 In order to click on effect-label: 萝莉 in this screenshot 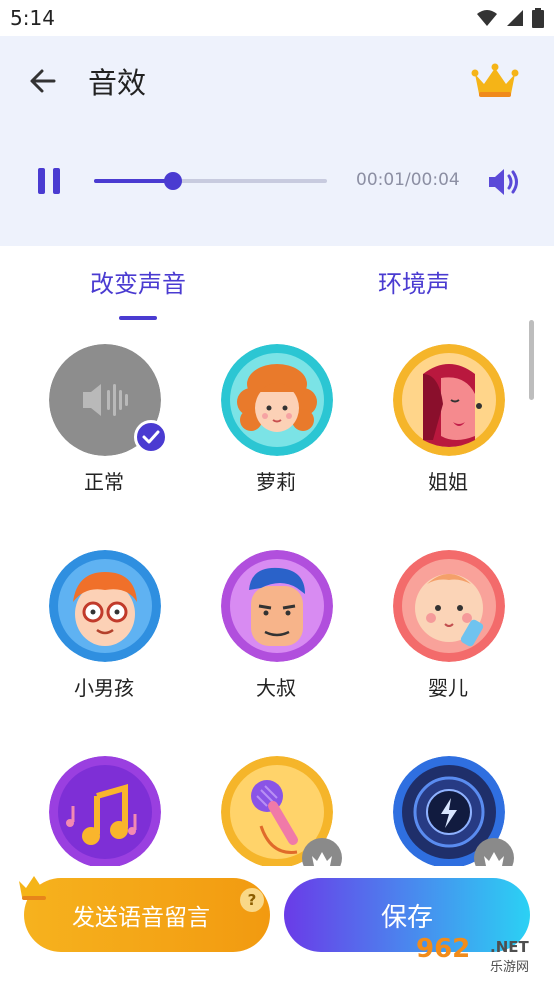, I will do `click(276, 482)`.